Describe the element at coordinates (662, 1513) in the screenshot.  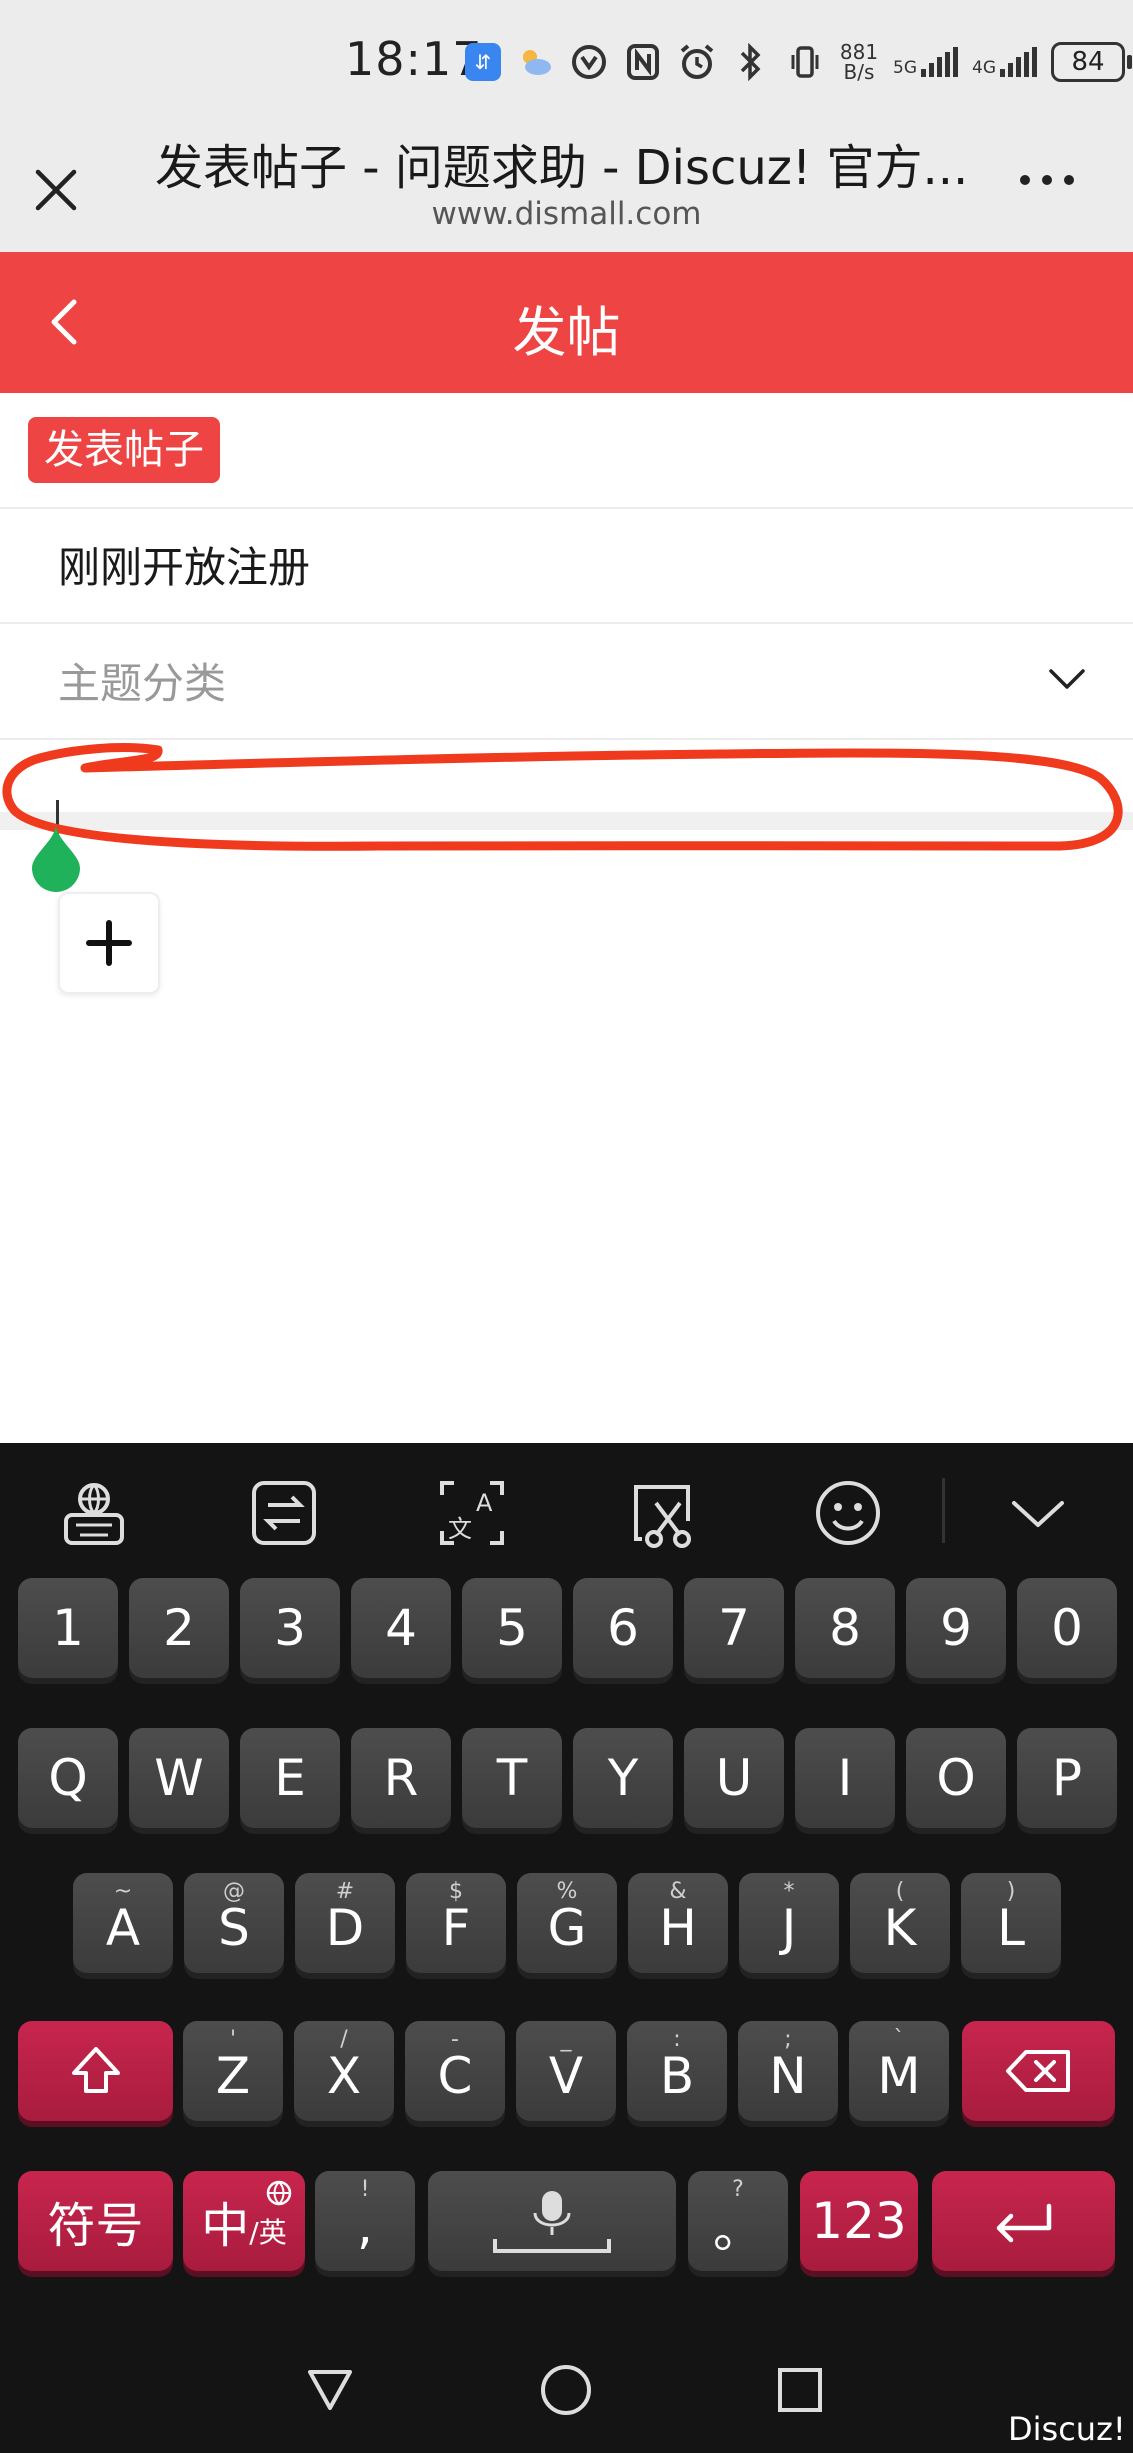
I see `edit-crop-icon` at that location.